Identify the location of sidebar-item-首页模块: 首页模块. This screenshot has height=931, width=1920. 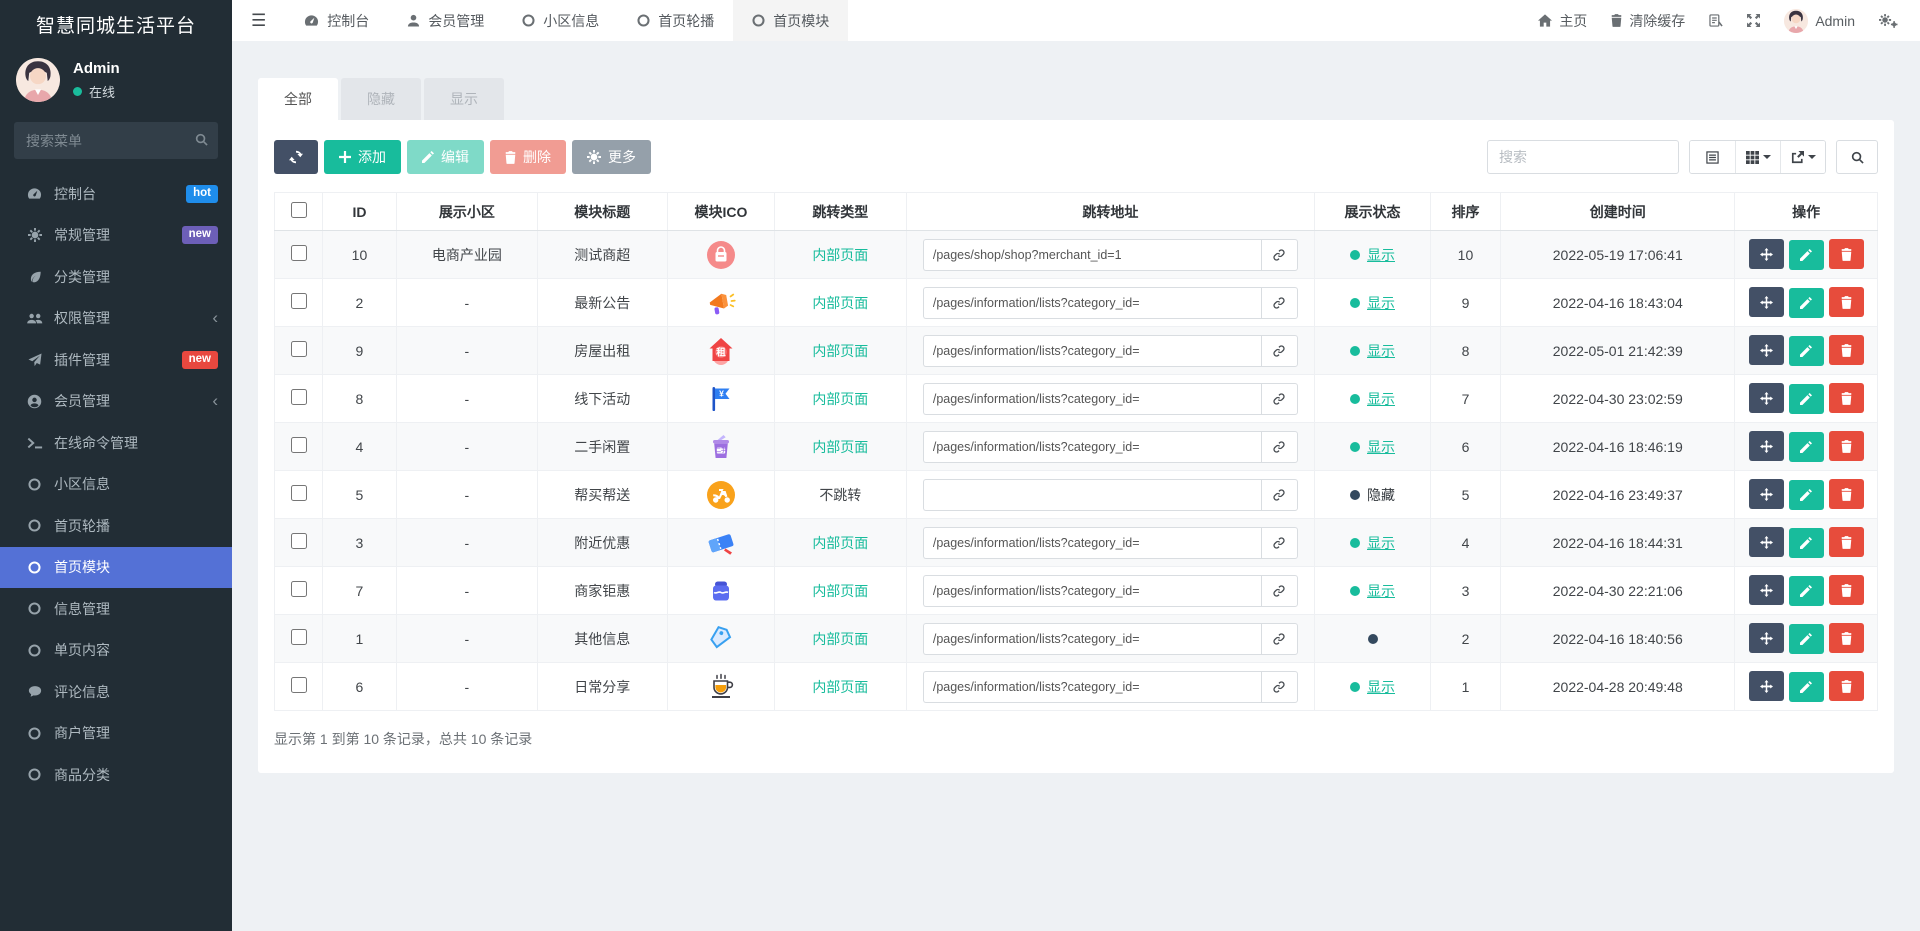
(116, 567).